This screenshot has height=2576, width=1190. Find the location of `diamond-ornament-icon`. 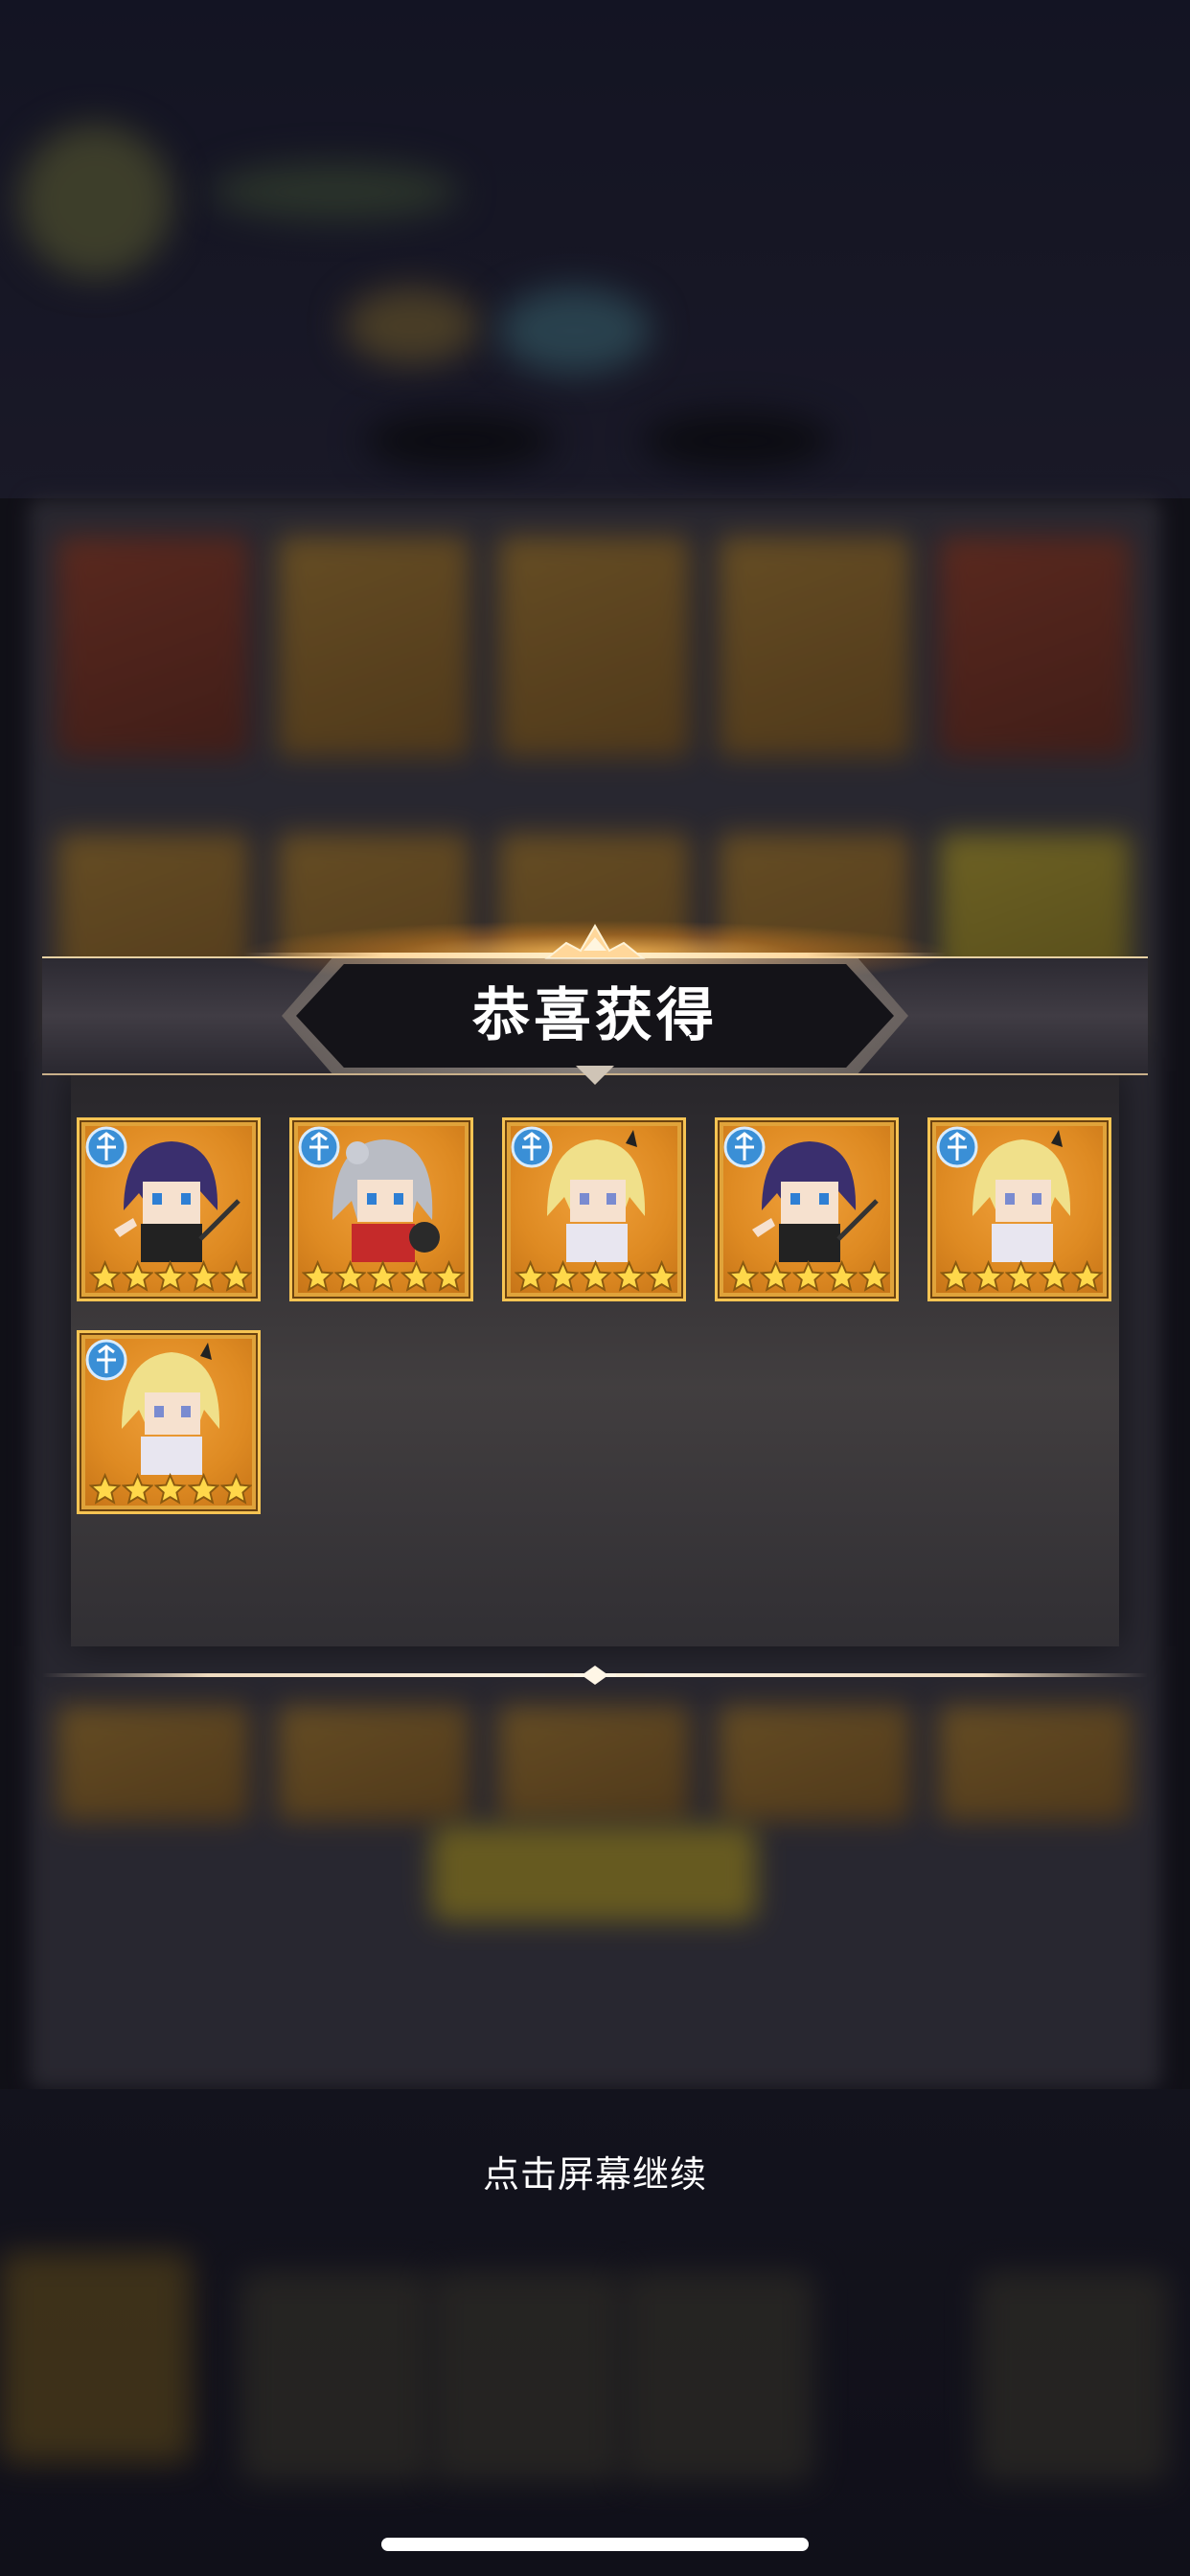

diamond-ornament-icon is located at coordinates (595, 1075).